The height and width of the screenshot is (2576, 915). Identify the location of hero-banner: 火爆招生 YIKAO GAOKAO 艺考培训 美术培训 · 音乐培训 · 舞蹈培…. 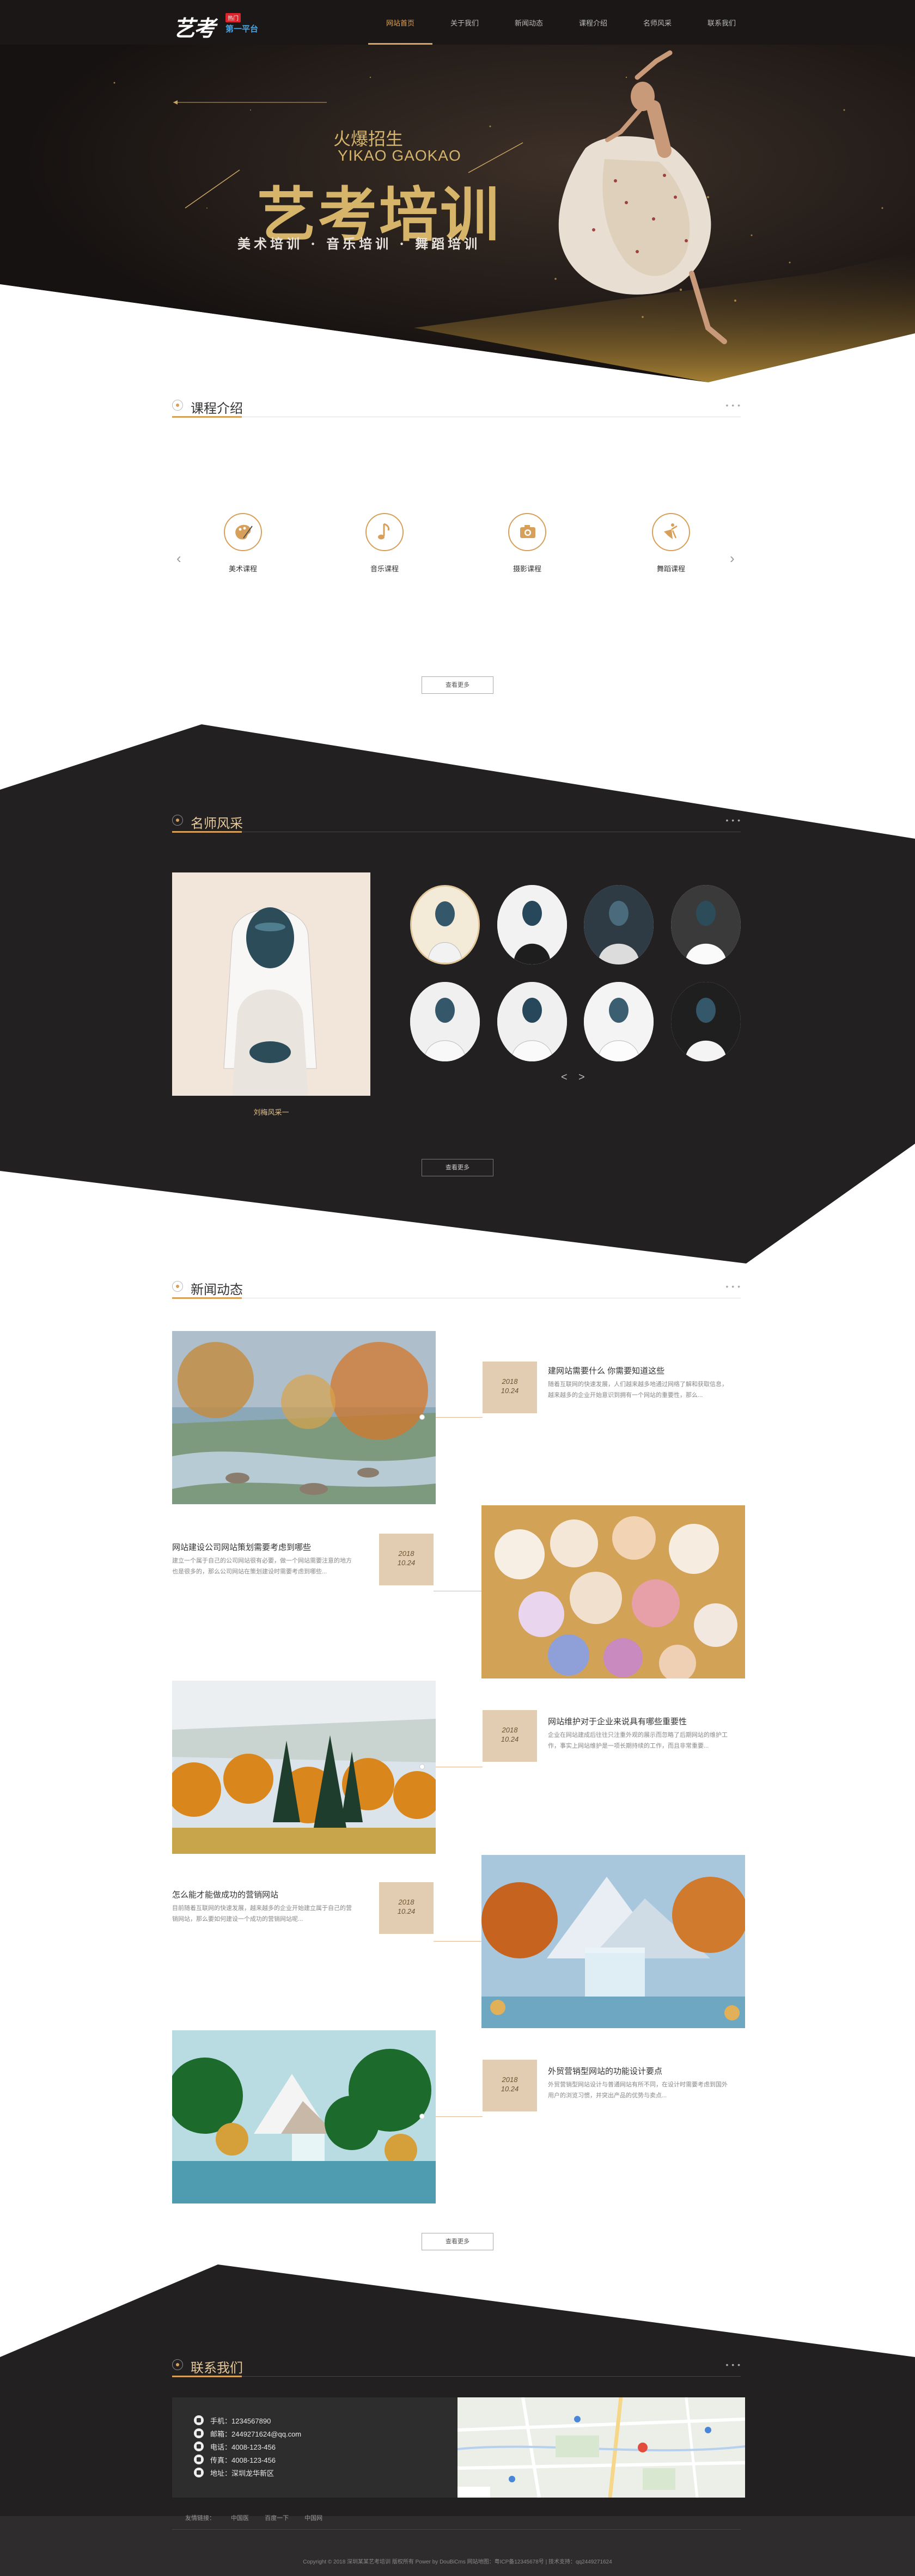
(457, 213).